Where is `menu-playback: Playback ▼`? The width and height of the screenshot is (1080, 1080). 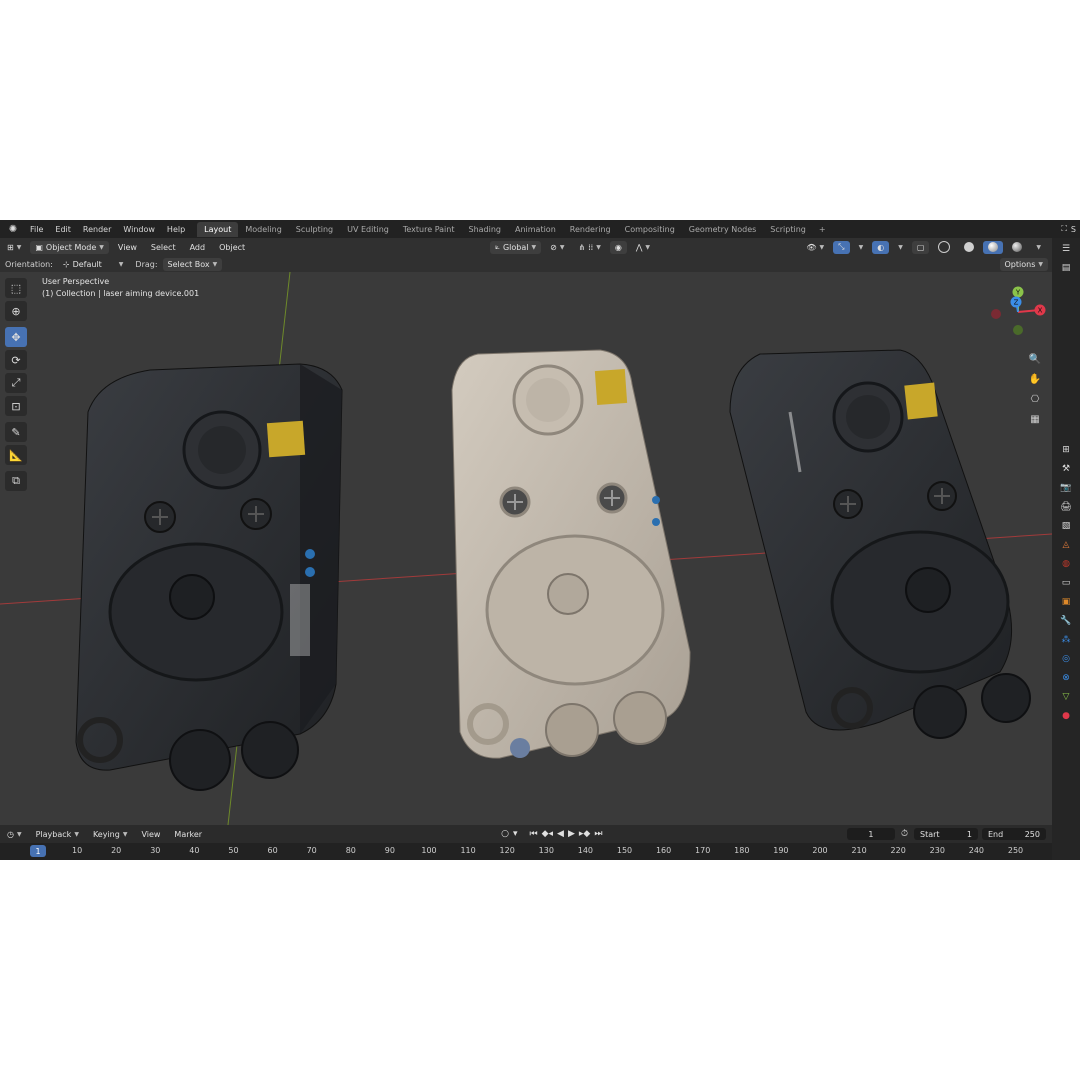 menu-playback: Playback ▼ is located at coordinates (57, 834).